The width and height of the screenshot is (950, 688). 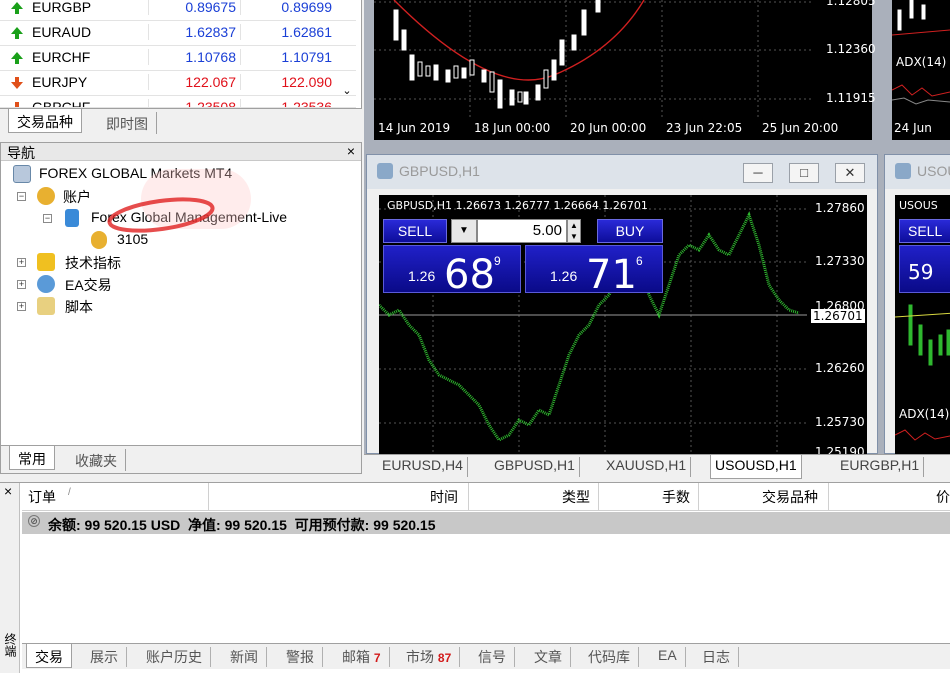 What do you see at coordinates (174, 657) in the screenshot?
I see `tab-account-history: 账户历史` at bounding box center [174, 657].